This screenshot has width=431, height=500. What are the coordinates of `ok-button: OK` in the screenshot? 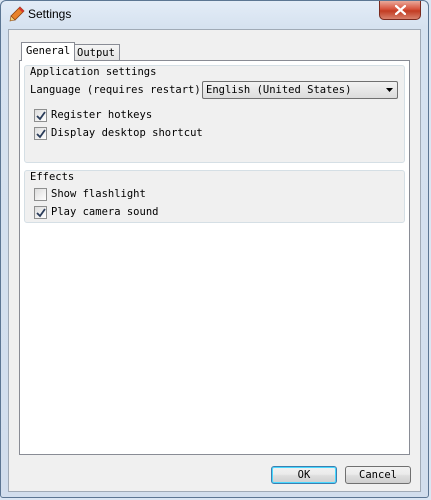 It's located at (304, 475).